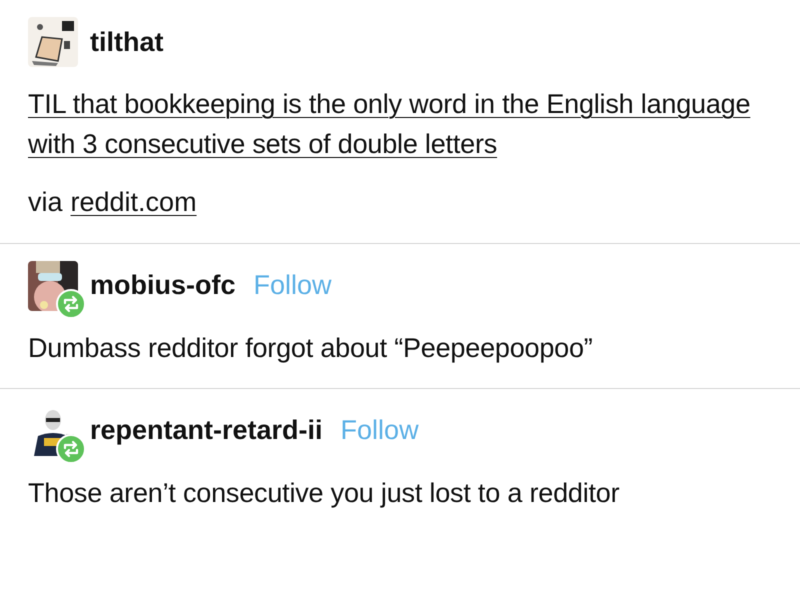 The image size is (800, 610). I want to click on reblog-comment: Dumbass redditor forgot about “Peepeepoopoo”, so click(311, 348).